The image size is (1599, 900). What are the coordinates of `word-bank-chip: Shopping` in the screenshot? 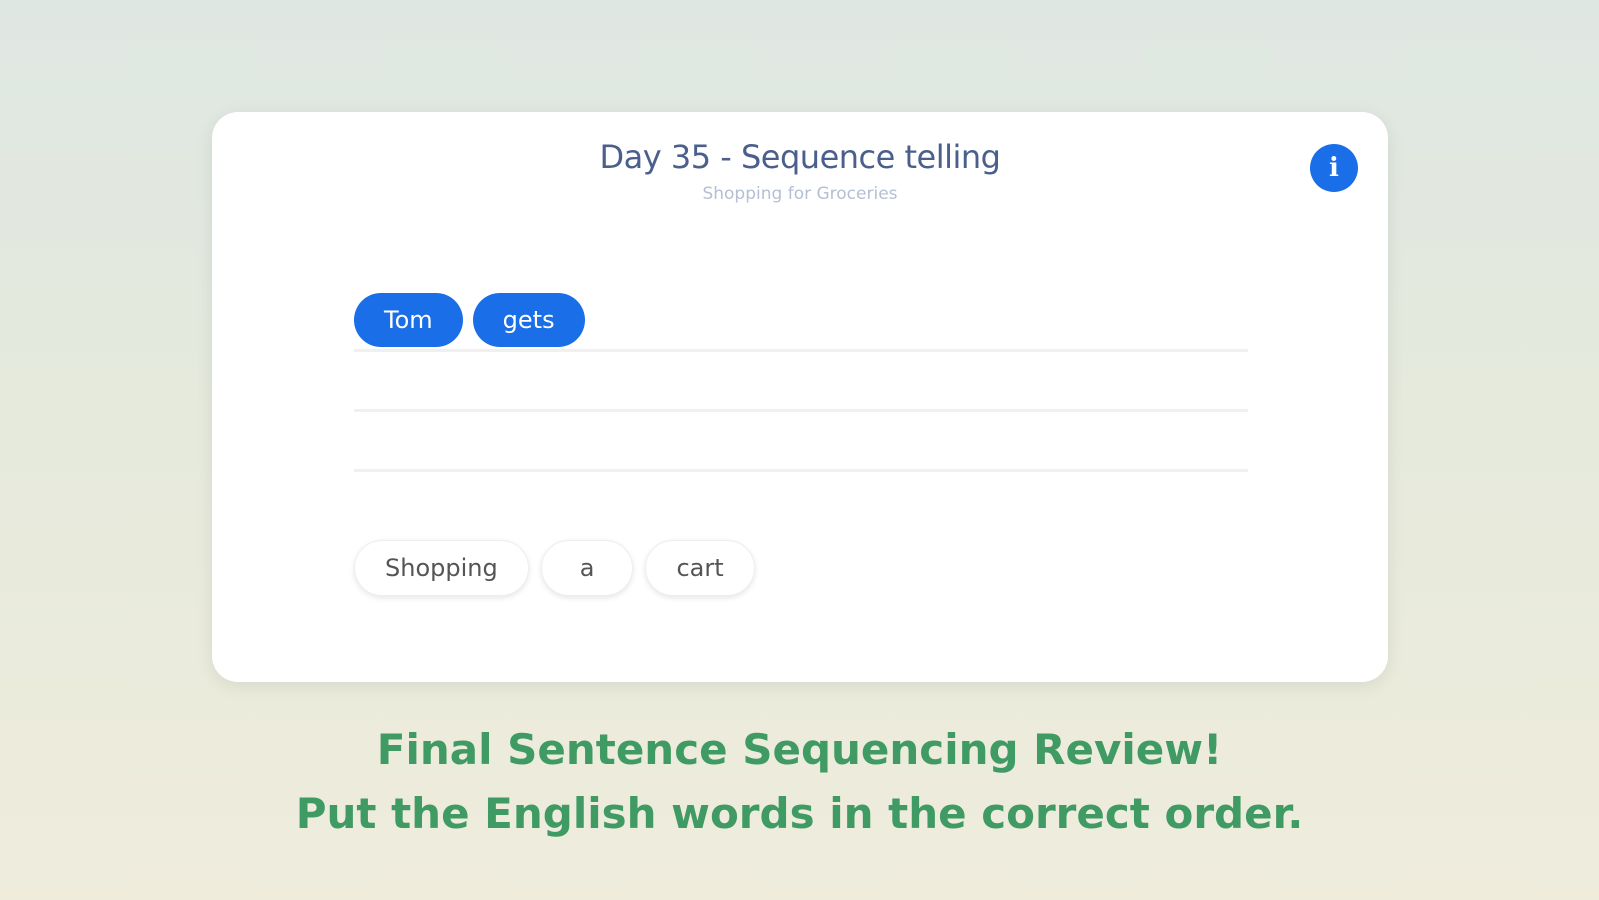 It's located at (441, 568).